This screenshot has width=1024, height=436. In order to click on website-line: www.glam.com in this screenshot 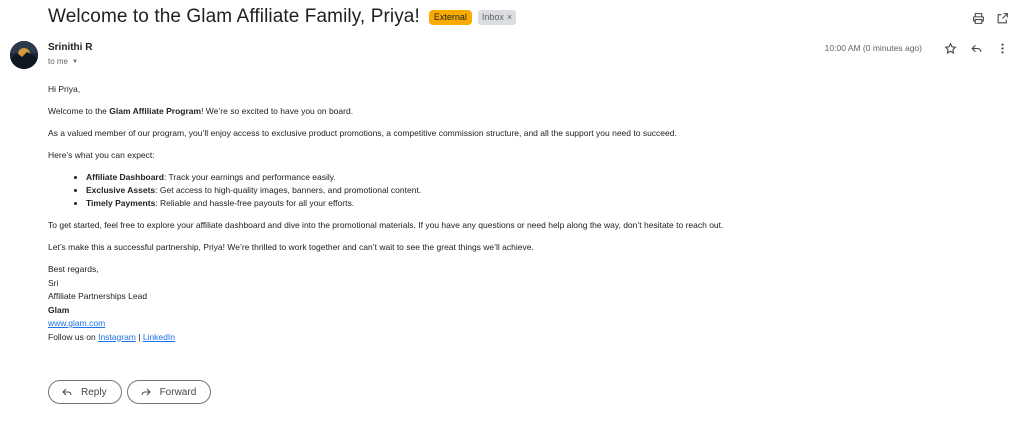, I will do `click(518, 324)`.